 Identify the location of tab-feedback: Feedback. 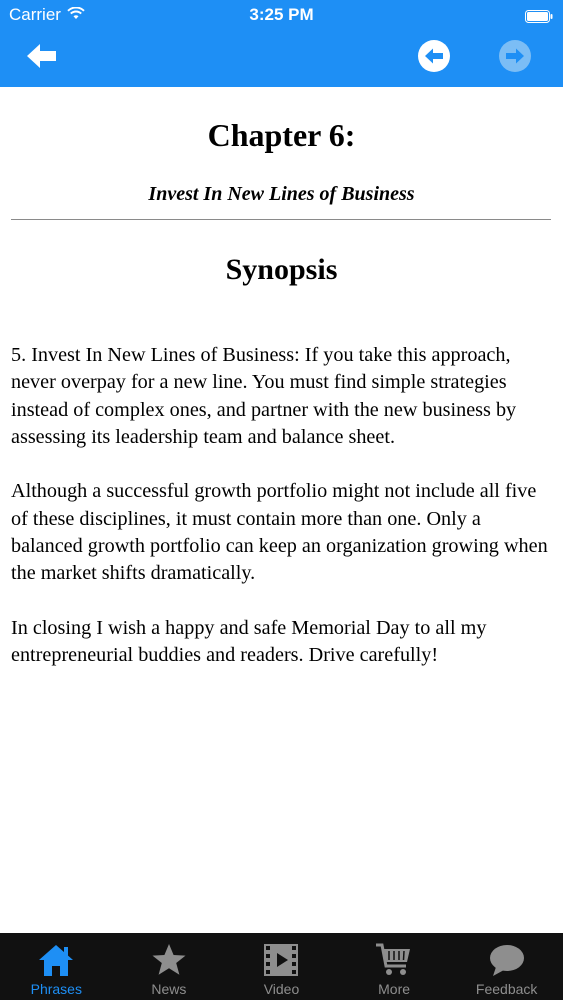
(506, 966).